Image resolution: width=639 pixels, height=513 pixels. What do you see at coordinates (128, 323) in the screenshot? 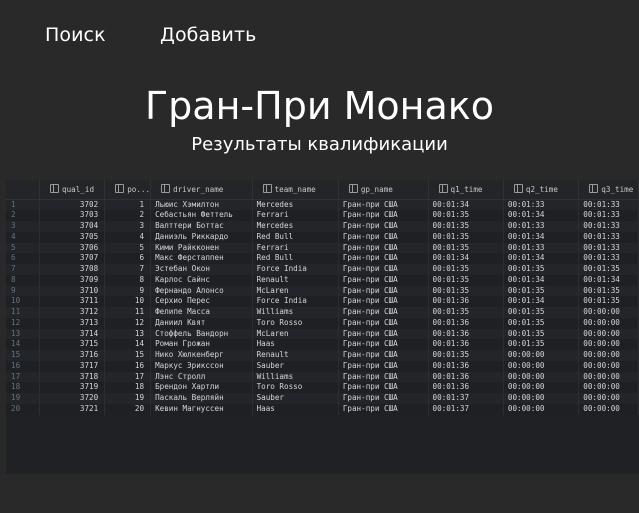
I see `table-cell: 12` at bounding box center [128, 323].